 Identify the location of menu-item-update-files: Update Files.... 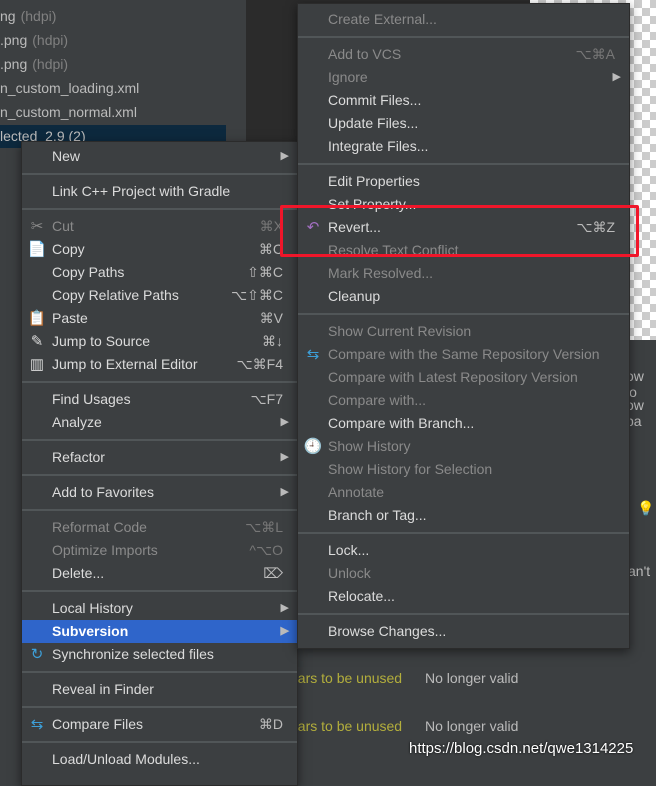
(463, 123).